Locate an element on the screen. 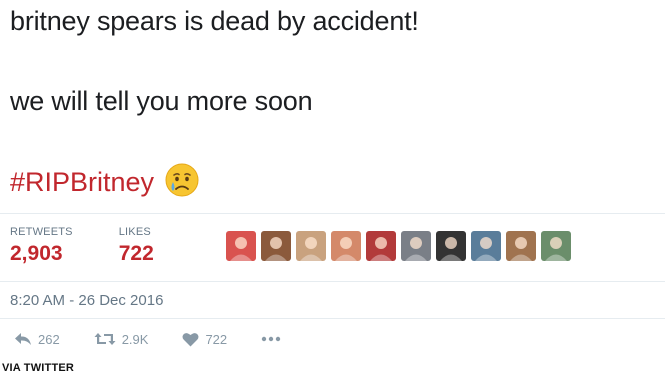 Image resolution: width=665 pixels, height=377 pixels. tweet-stats: RETWEETS 2,903 LIKES 722 is located at coordinates (82, 246).